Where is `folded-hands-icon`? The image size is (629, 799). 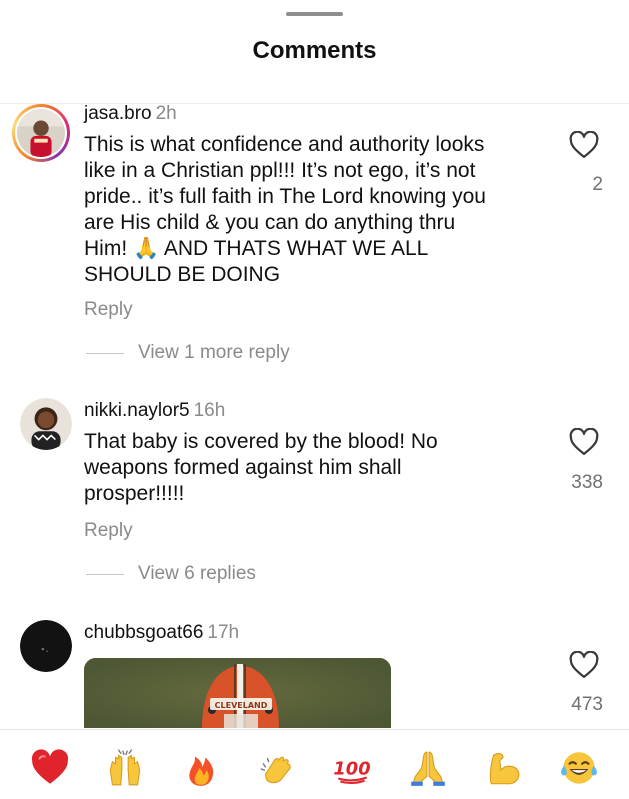
folded-hands-icon is located at coordinates (428, 768).